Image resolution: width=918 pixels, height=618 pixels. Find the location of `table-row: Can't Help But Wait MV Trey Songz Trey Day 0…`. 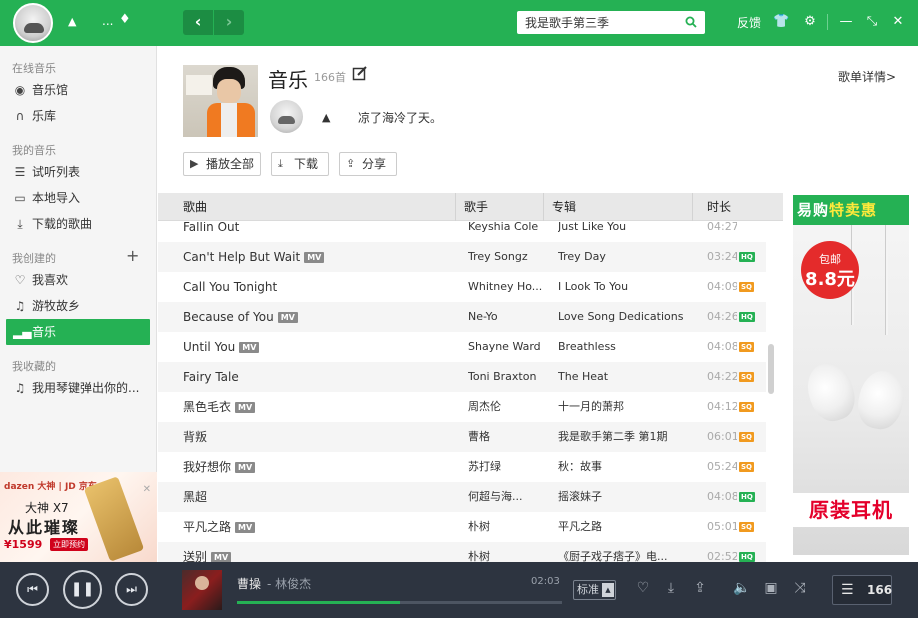

table-row: Can't Help But Wait MV Trey Songz Trey Day 0… is located at coordinates (462, 257).